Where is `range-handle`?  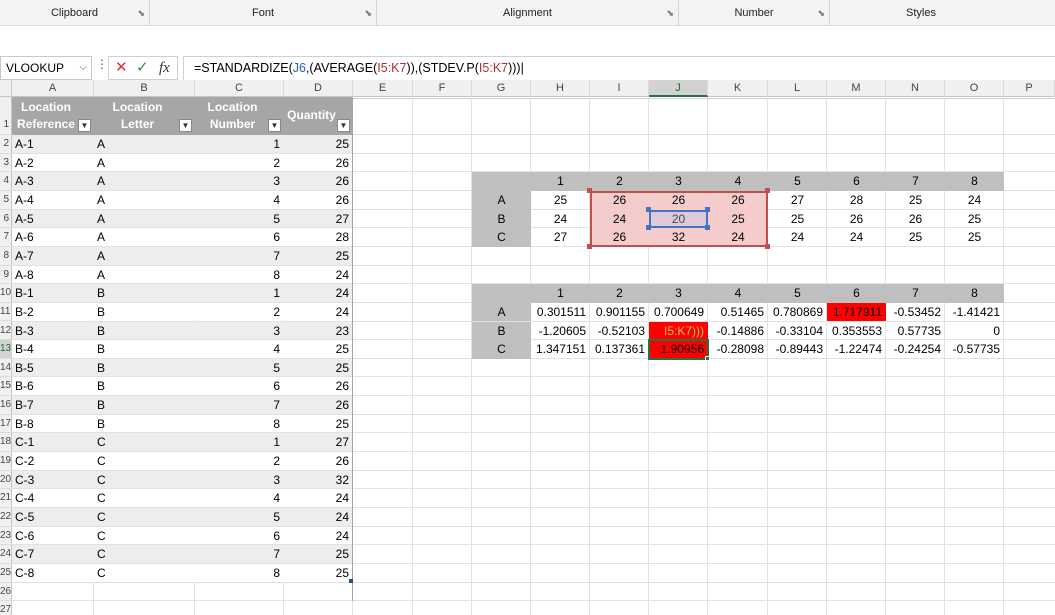 range-handle is located at coordinates (589, 246).